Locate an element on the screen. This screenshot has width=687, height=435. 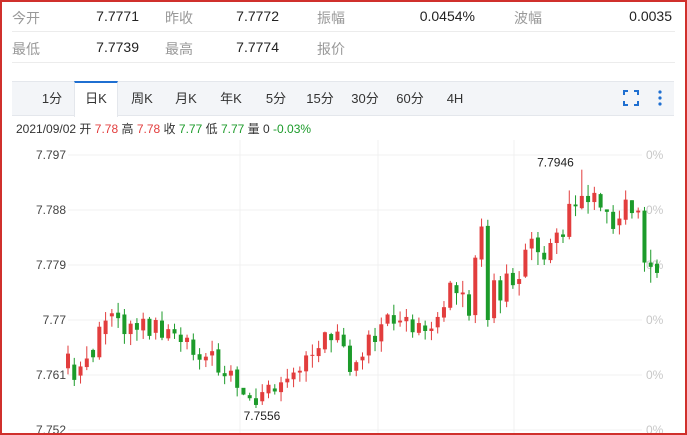
open-value: 7.7771 is located at coordinates (117, 16).